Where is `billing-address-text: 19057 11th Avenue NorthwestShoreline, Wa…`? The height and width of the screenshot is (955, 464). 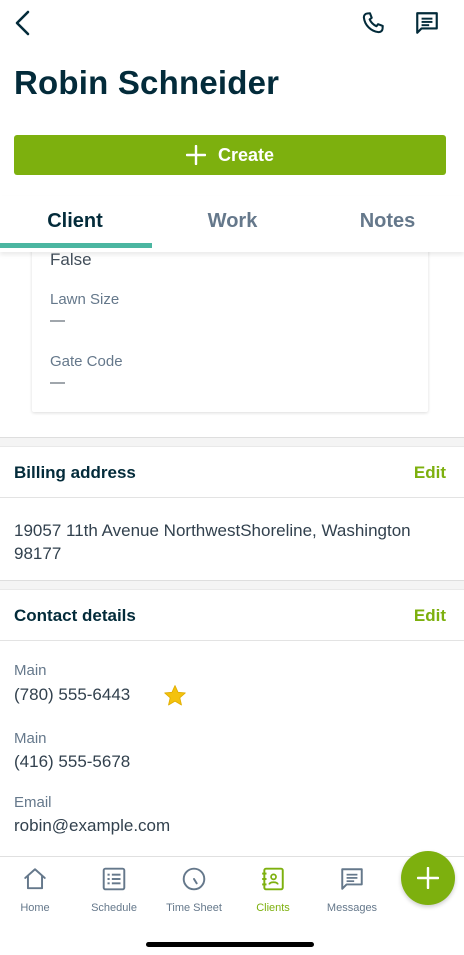 billing-address-text: 19057 11th Avenue NorthwestShoreline, Wa… is located at coordinates (212, 542).